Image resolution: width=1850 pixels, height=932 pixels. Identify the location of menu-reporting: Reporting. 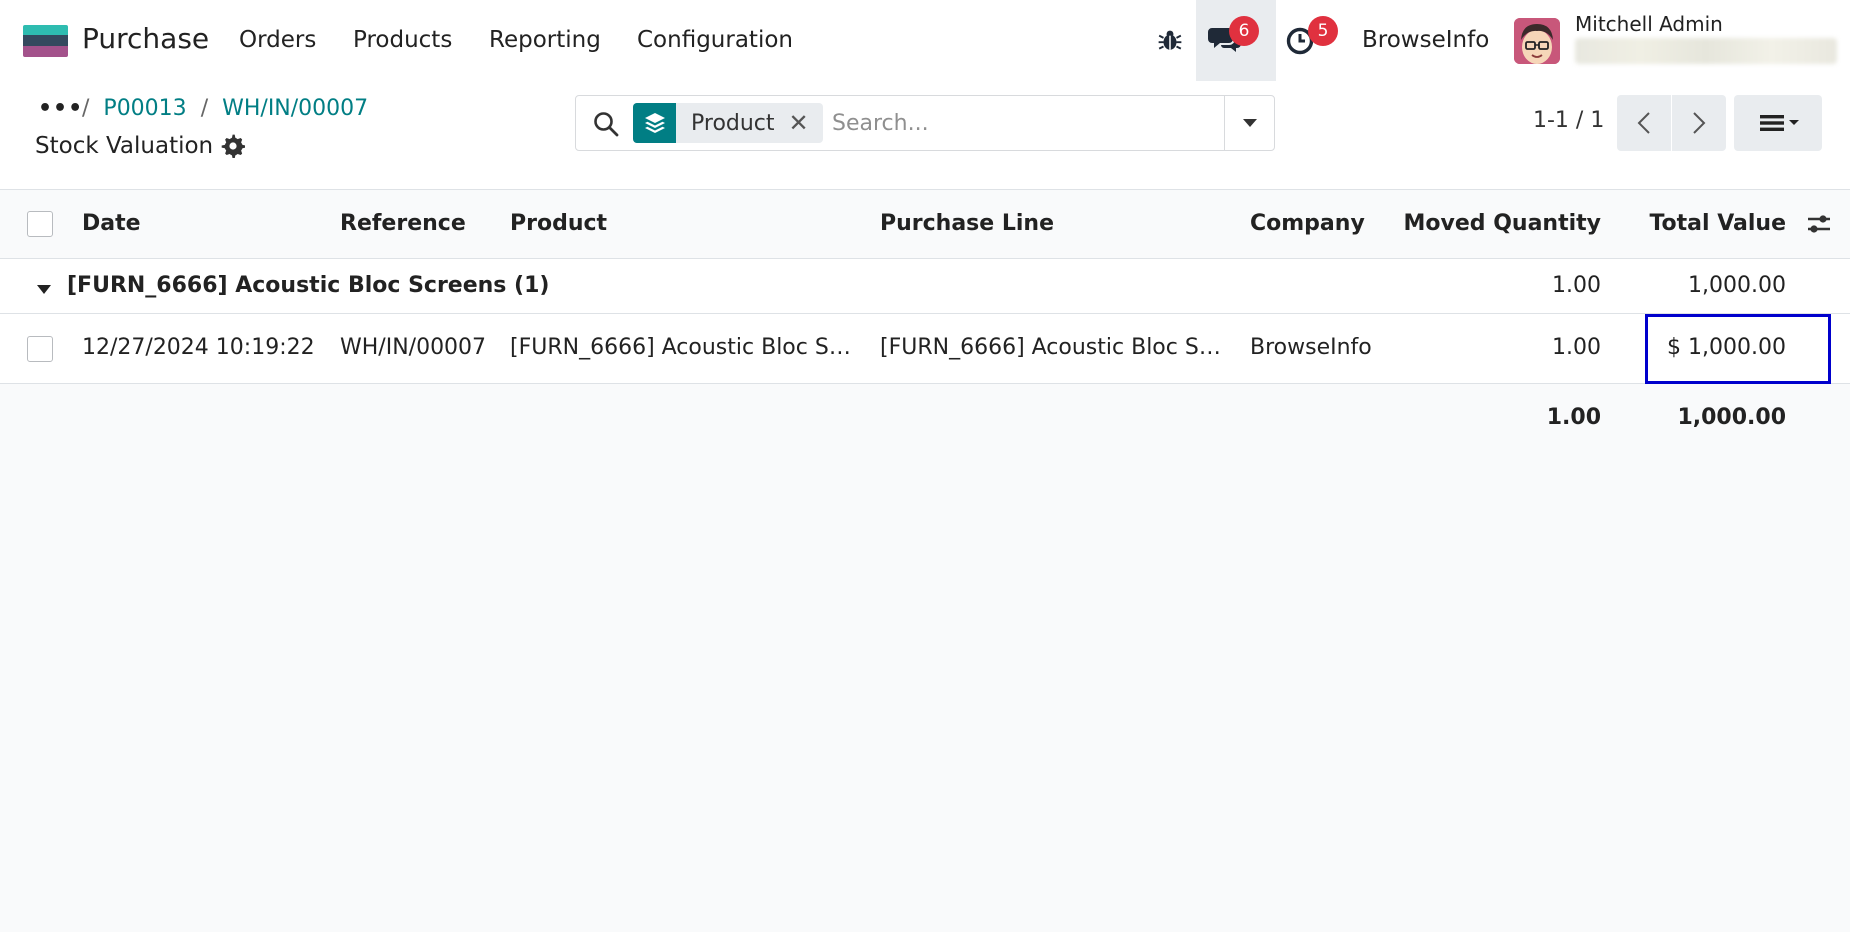
(545, 40).